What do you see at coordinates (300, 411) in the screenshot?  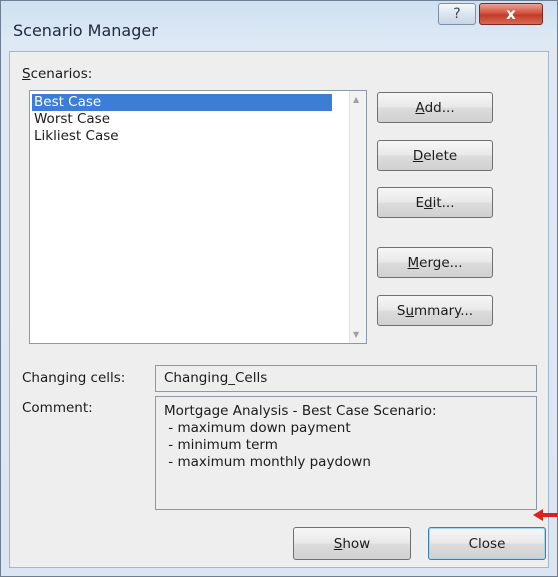 I see `comment-line-1: Mortgage Analysis - Best Case Scenario:` at bounding box center [300, 411].